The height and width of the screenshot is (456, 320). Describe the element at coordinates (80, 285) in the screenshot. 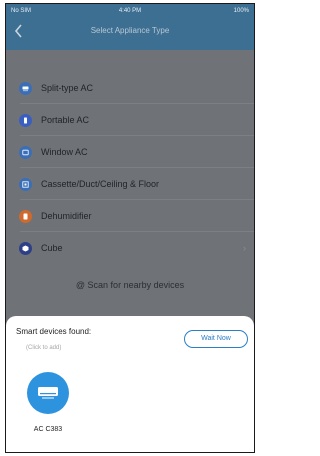

I see `scan-icon: @` at that location.